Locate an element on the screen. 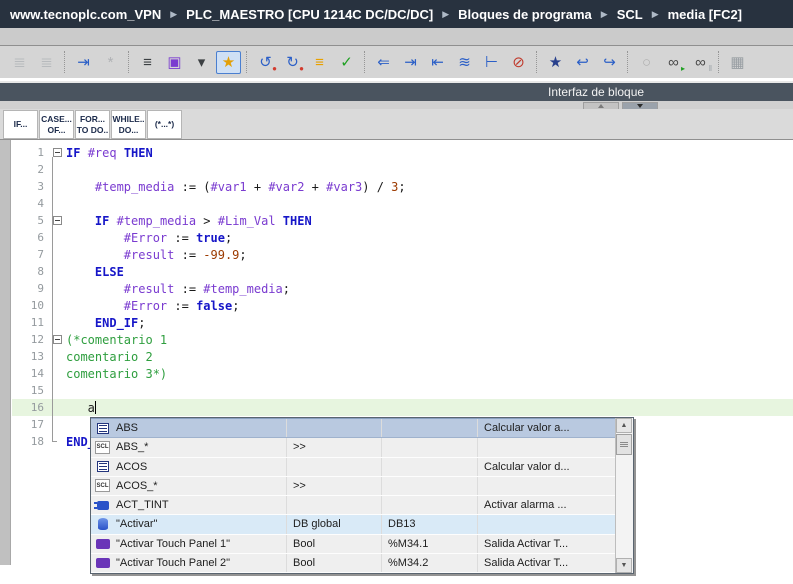 This screenshot has height=584, width=793. tab-comment: (*...*) is located at coordinates (164, 124).